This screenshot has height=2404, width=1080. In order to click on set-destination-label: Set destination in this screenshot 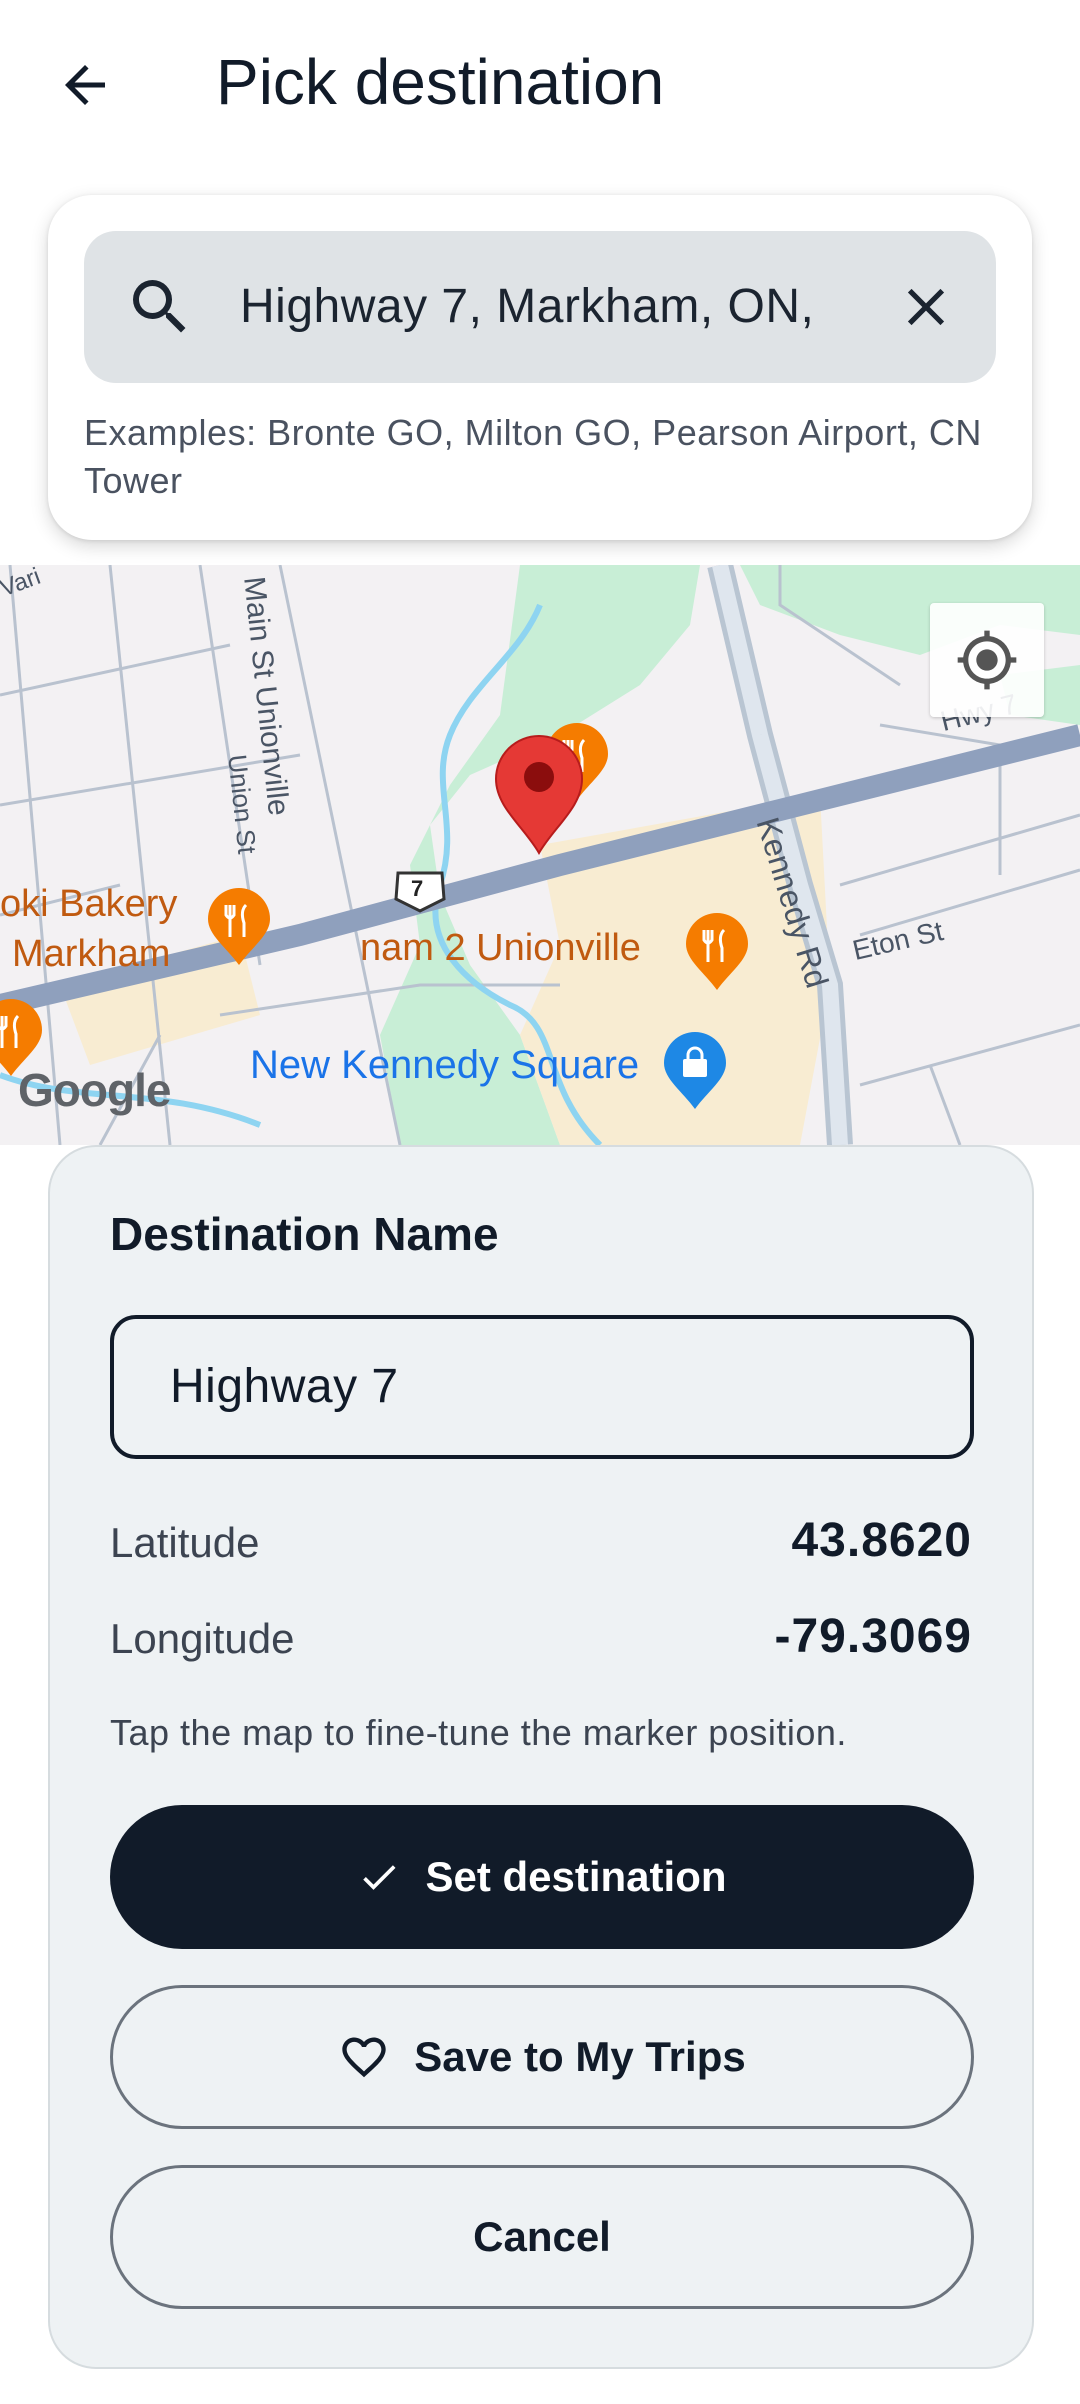, I will do `click(576, 1876)`.